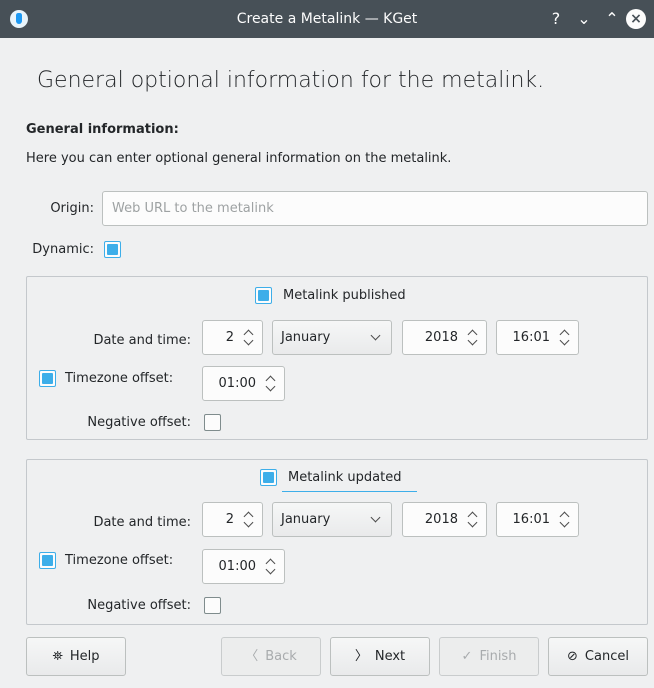 The width and height of the screenshot is (654, 688). What do you see at coordinates (361, 656) in the screenshot?
I see `chevron-right-icon: 〉` at bounding box center [361, 656].